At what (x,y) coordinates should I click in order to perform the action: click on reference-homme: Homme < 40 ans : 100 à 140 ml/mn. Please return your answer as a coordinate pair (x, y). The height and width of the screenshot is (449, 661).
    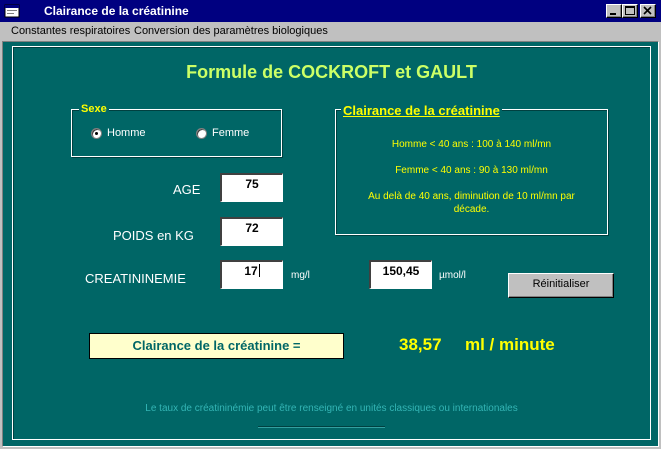
    Looking at the image, I should click on (471, 144).